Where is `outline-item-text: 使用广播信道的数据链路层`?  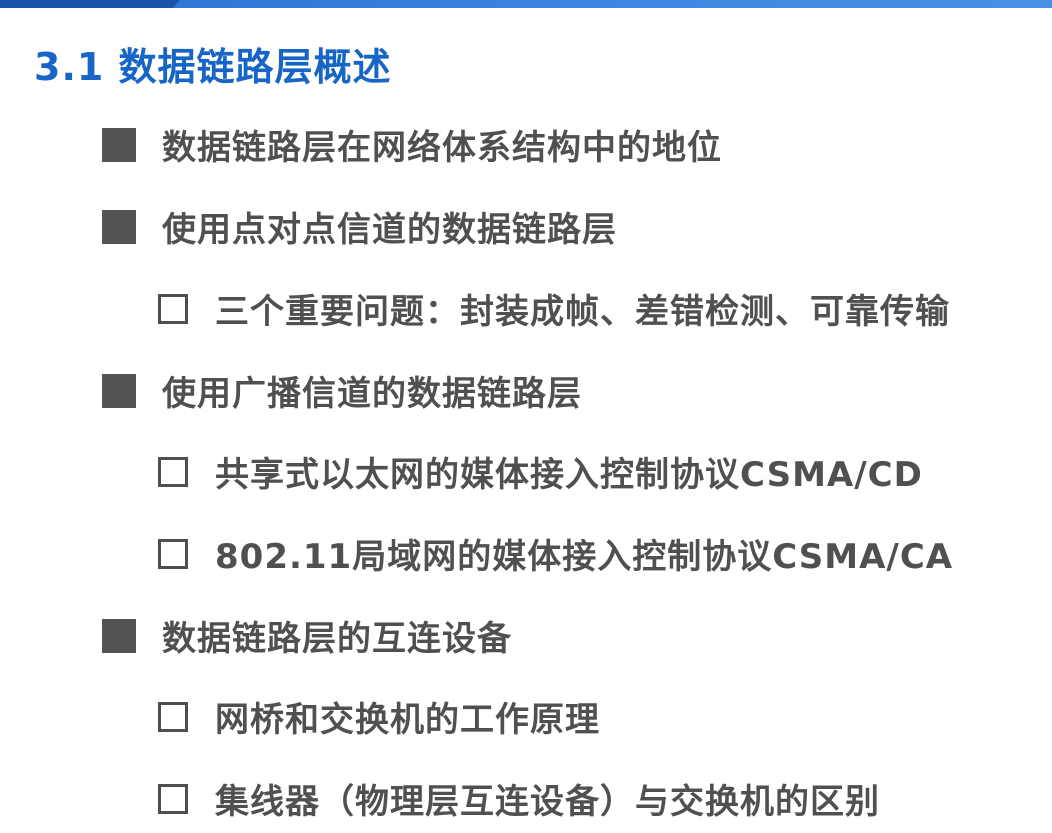 outline-item-text: 使用广播信道的数据链路层 is located at coordinates (372, 394).